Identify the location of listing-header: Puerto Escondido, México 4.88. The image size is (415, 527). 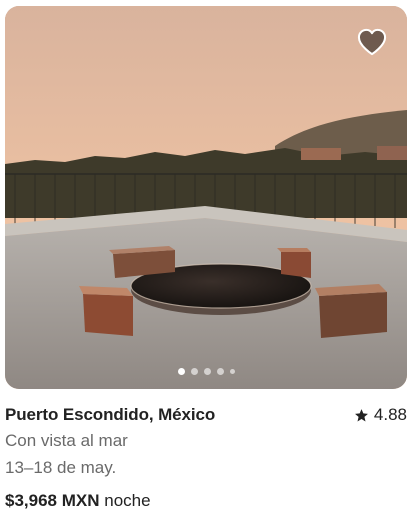
(206, 415).